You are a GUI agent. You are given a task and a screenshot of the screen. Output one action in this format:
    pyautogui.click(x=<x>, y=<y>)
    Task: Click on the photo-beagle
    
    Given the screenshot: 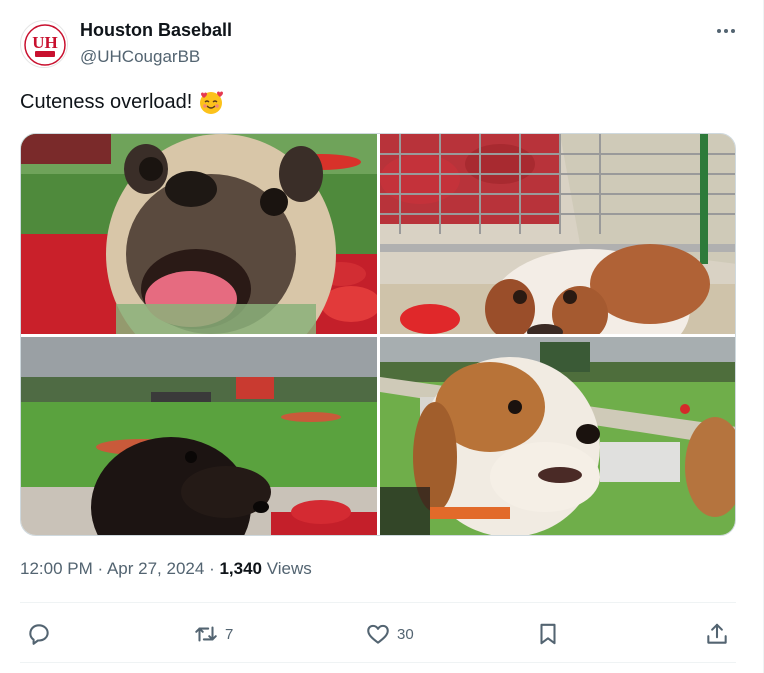 What is the action you would take?
    pyautogui.click(x=557, y=436)
    